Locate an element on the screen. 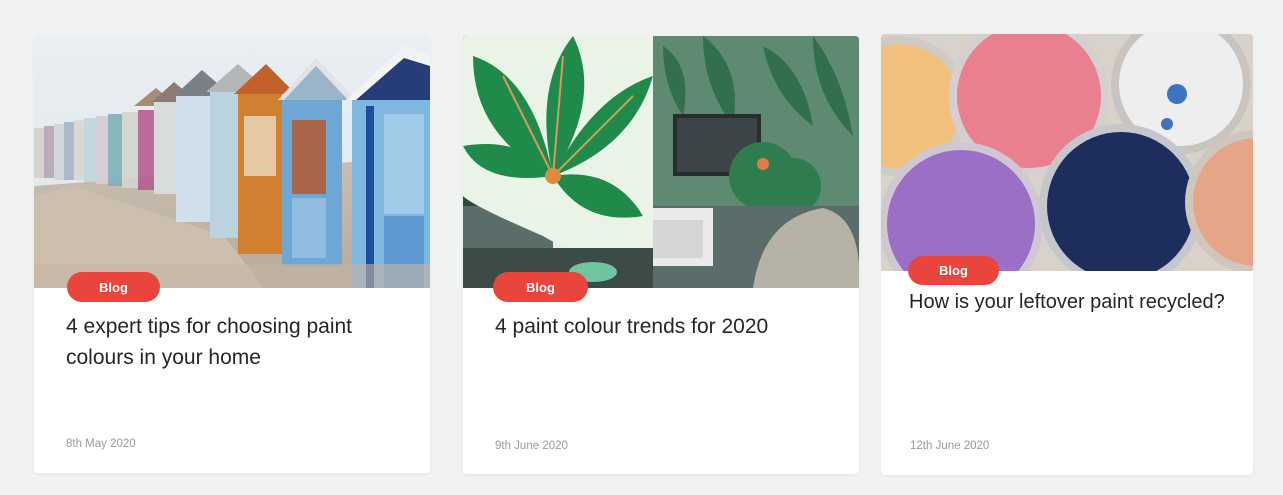  card-date: 8th May 2020 is located at coordinates (101, 444).